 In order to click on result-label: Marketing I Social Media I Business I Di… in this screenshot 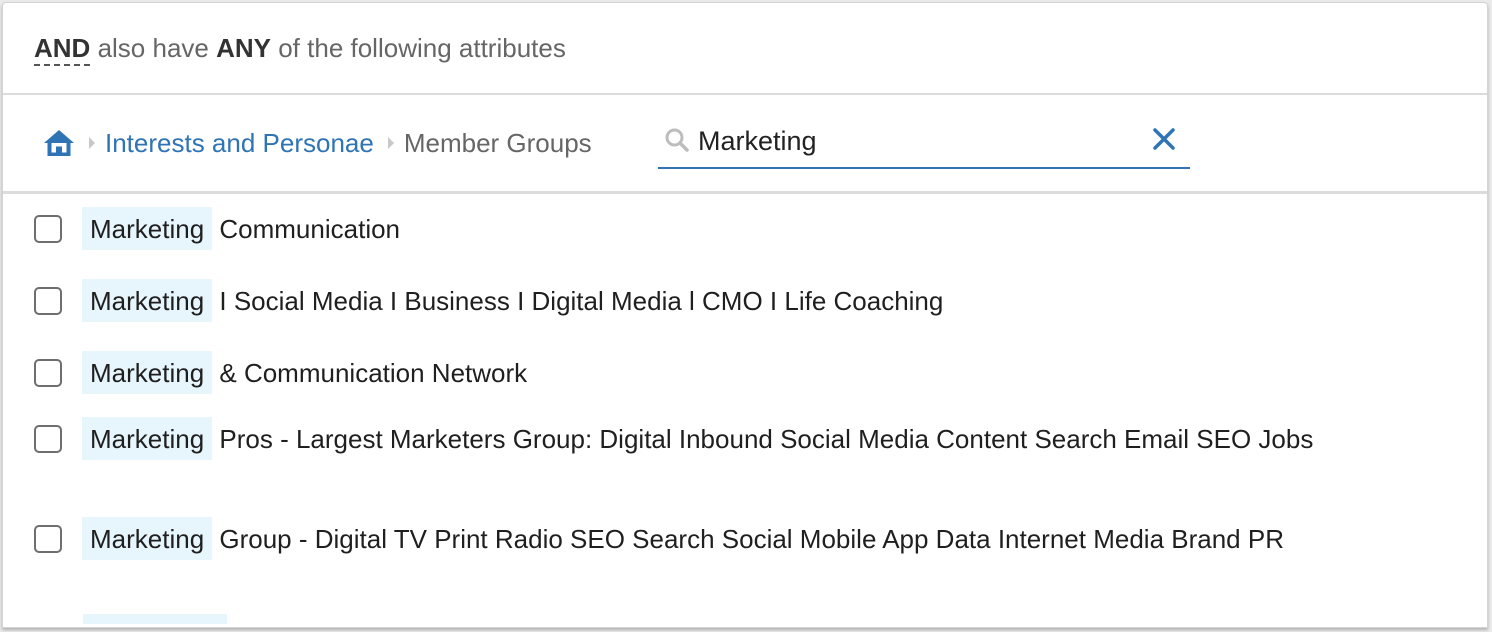, I will do `click(727, 300)`.